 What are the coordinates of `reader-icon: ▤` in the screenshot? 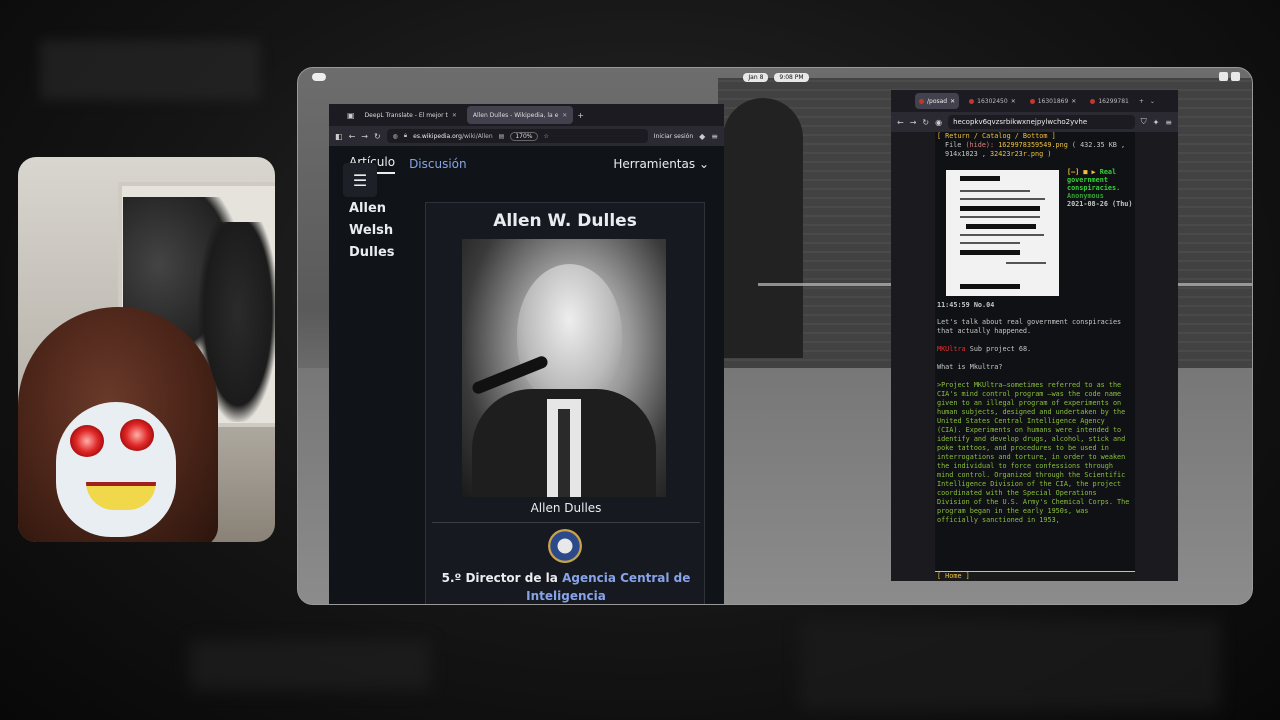 It's located at (502, 136).